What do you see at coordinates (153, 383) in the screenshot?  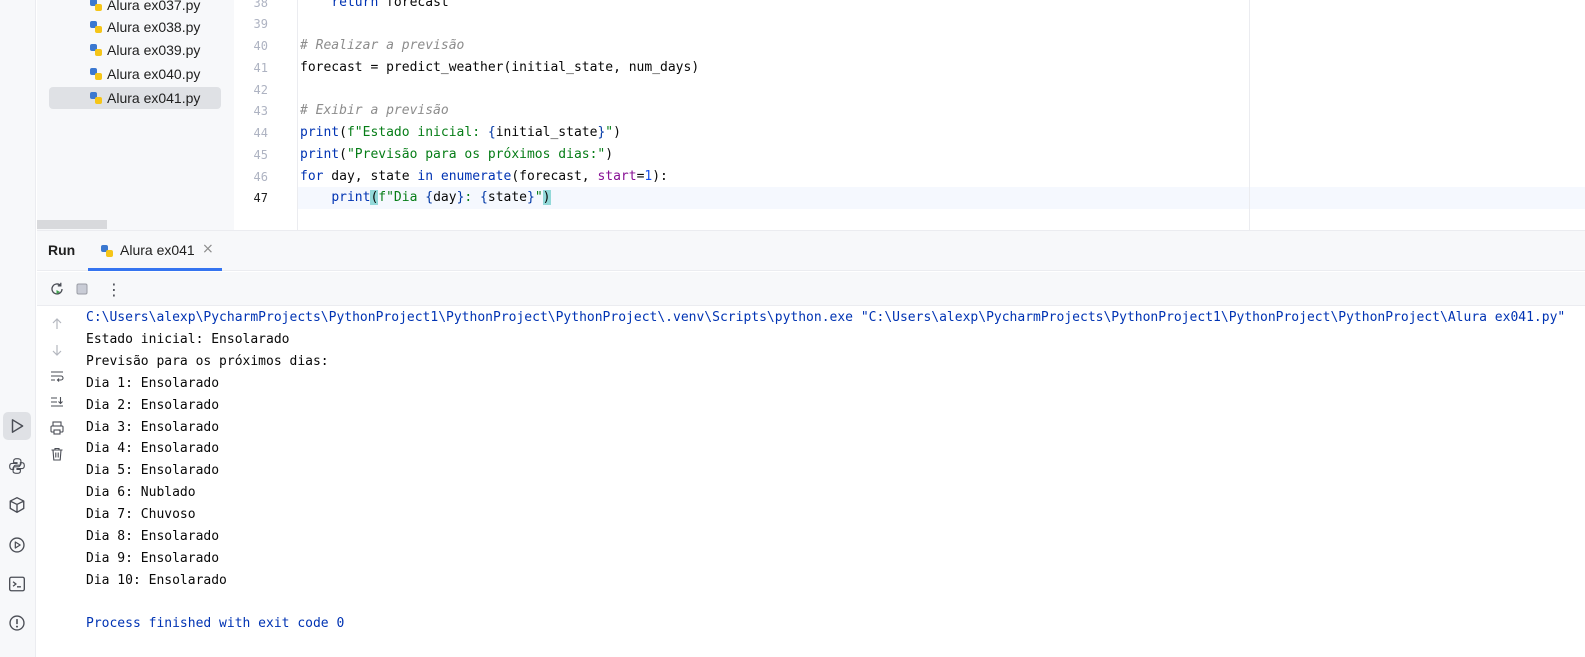 I see `console-output-line: Dia 1: Ensolarado` at bounding box center [153, 383].